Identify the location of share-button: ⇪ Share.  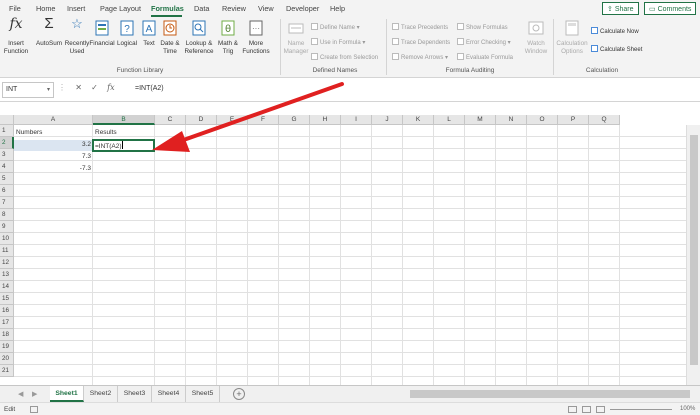
(620, 8).